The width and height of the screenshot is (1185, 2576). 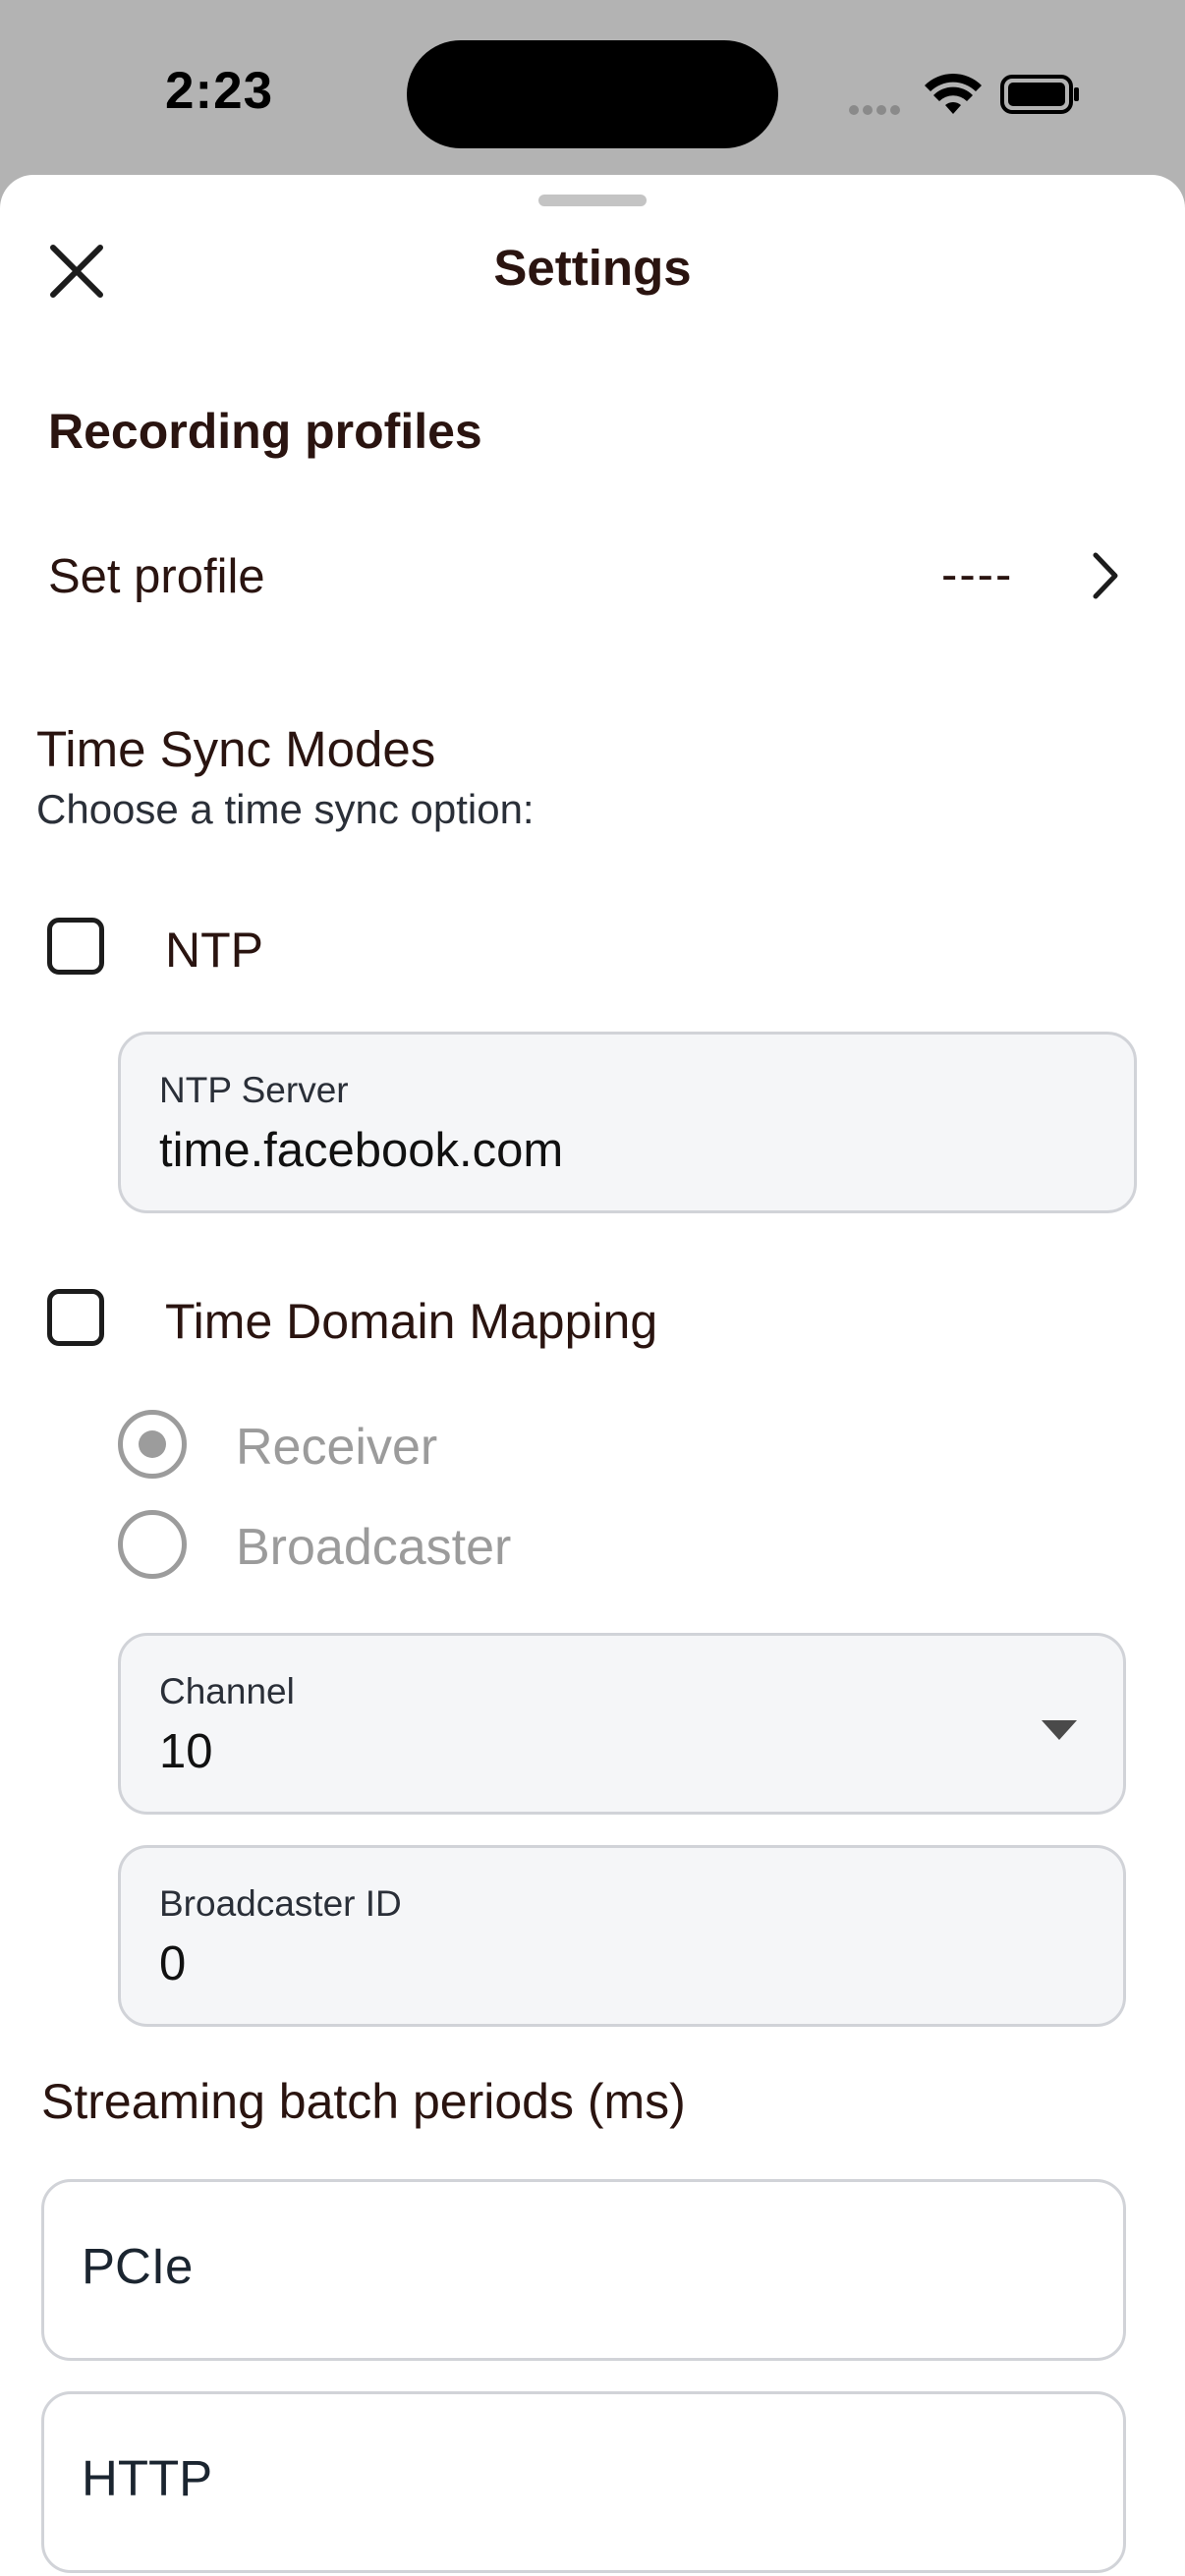 What do you see at coordinates (592, 94) in the screenshot?
I see `dynamic-island` at bounding box center [592, 94].